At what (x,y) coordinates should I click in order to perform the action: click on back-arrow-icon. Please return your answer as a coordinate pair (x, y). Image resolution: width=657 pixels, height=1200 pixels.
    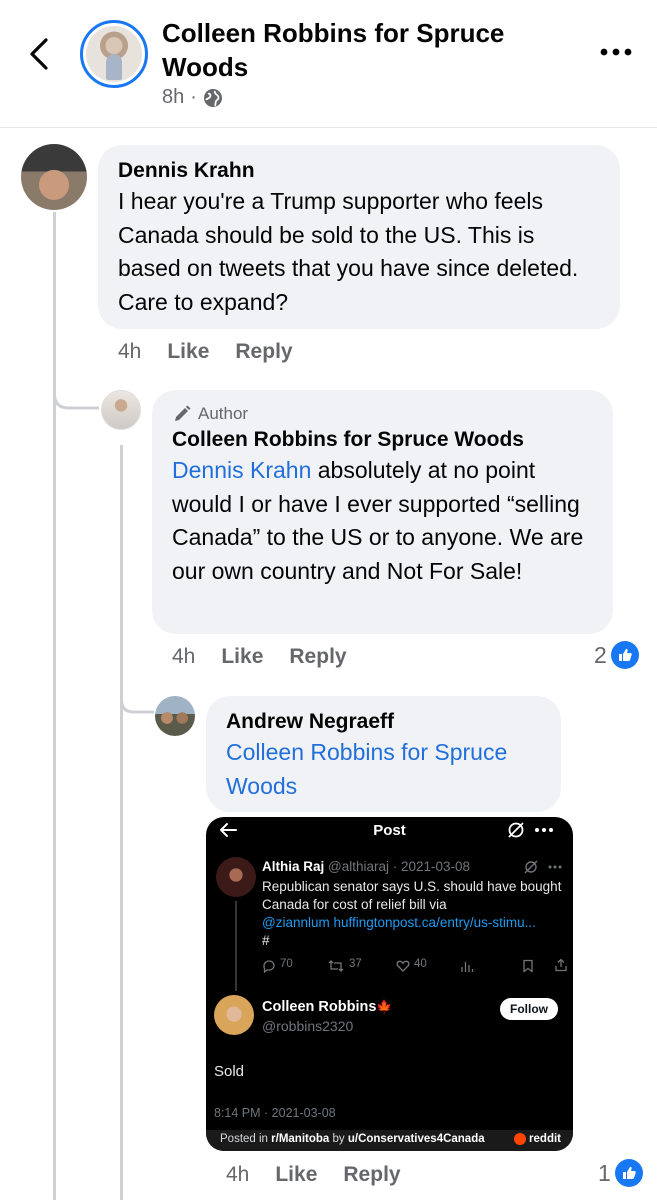
    Looking at the image, I should click on (40, 54).